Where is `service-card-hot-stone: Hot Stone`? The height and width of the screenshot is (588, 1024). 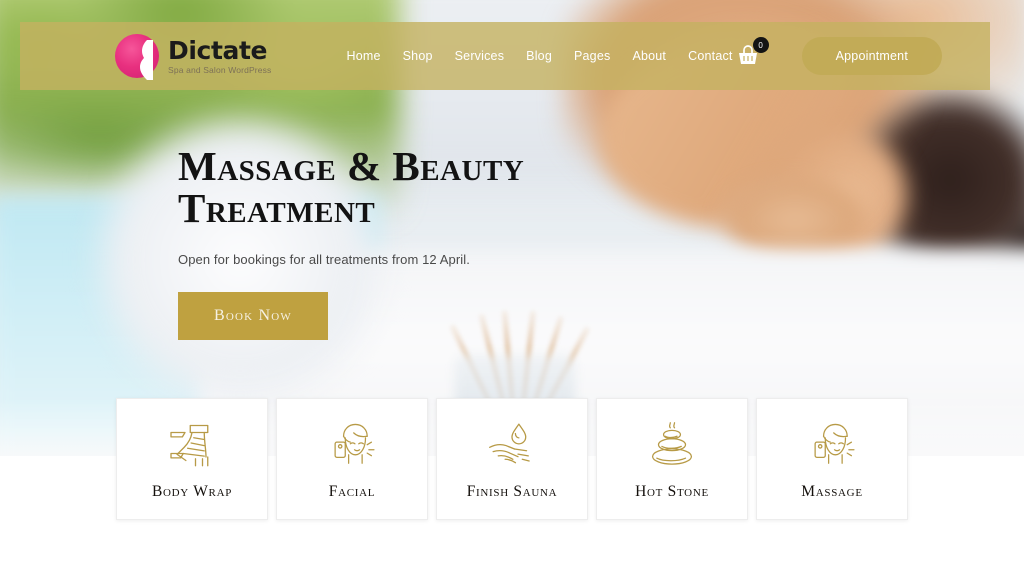
service-card-hot-stone: Hot Stone is located at coordinates (672, 459).